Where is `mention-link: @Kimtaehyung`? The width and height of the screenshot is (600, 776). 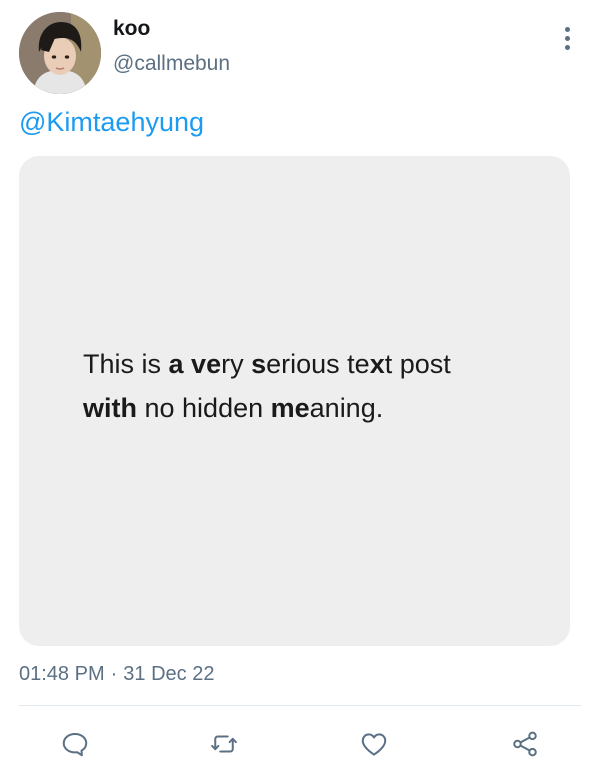
mention-link: @Kimtaehyung is located at coordinates (111, 122).